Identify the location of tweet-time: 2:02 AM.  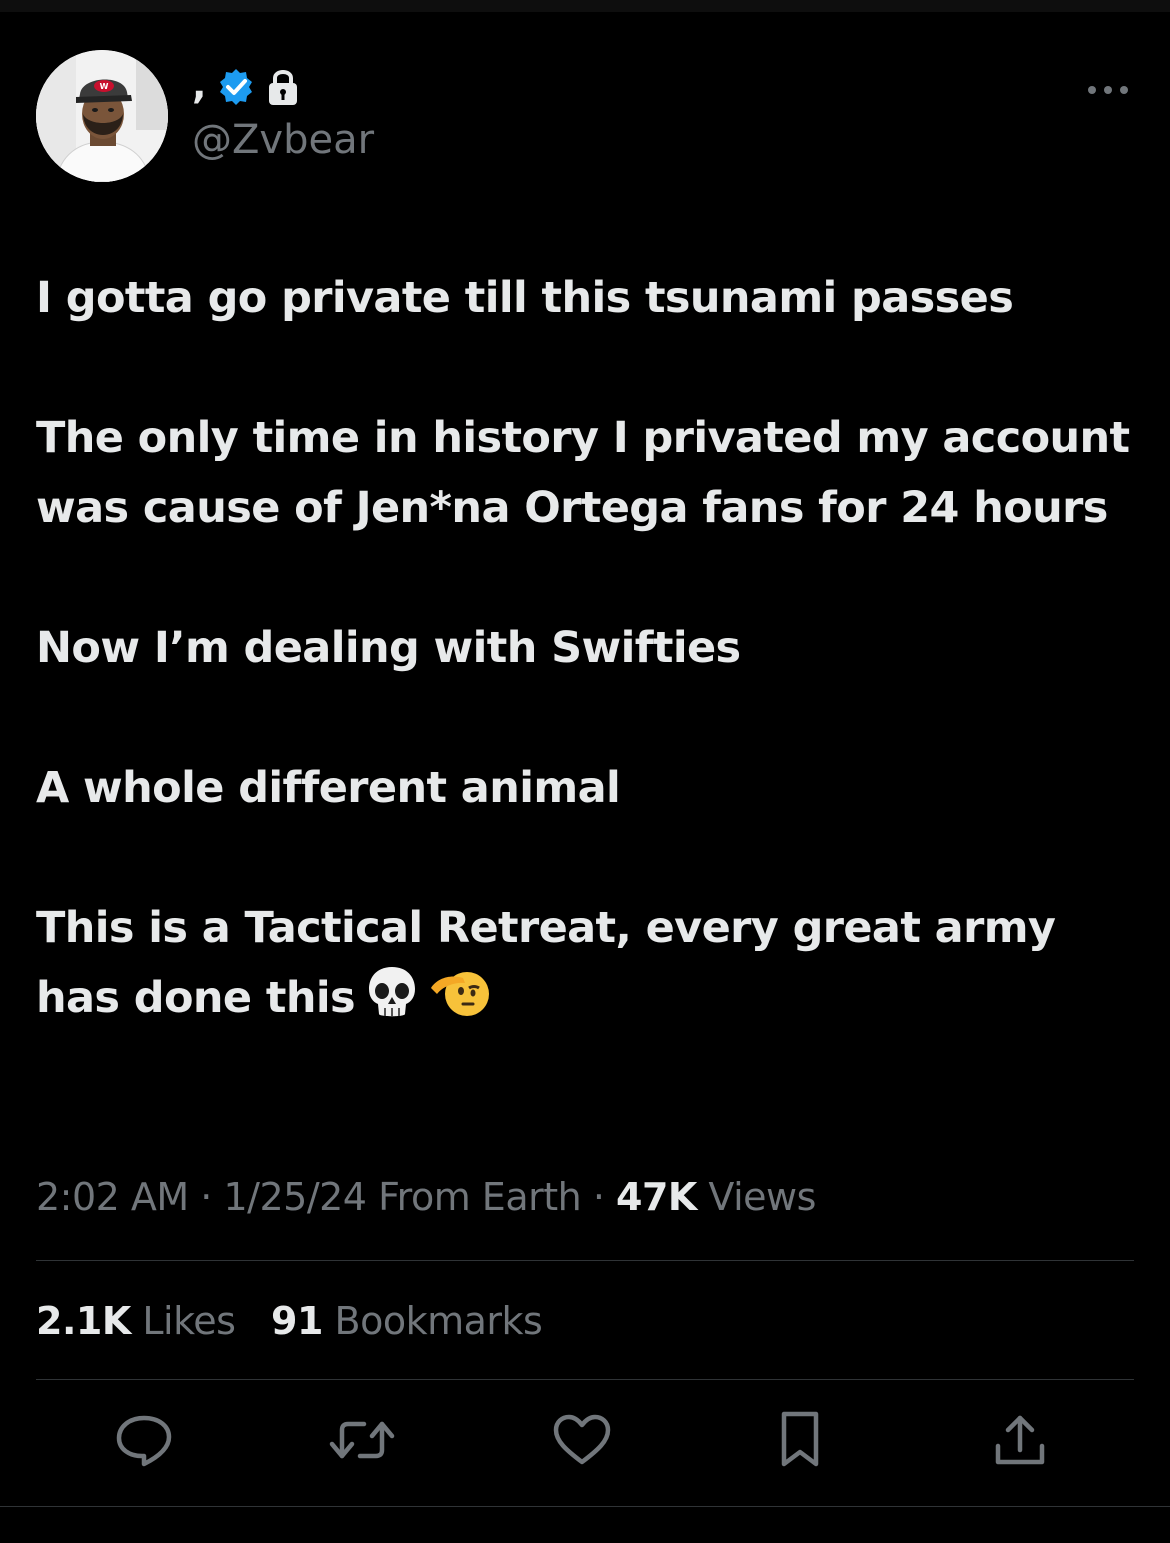
(112, 1197).